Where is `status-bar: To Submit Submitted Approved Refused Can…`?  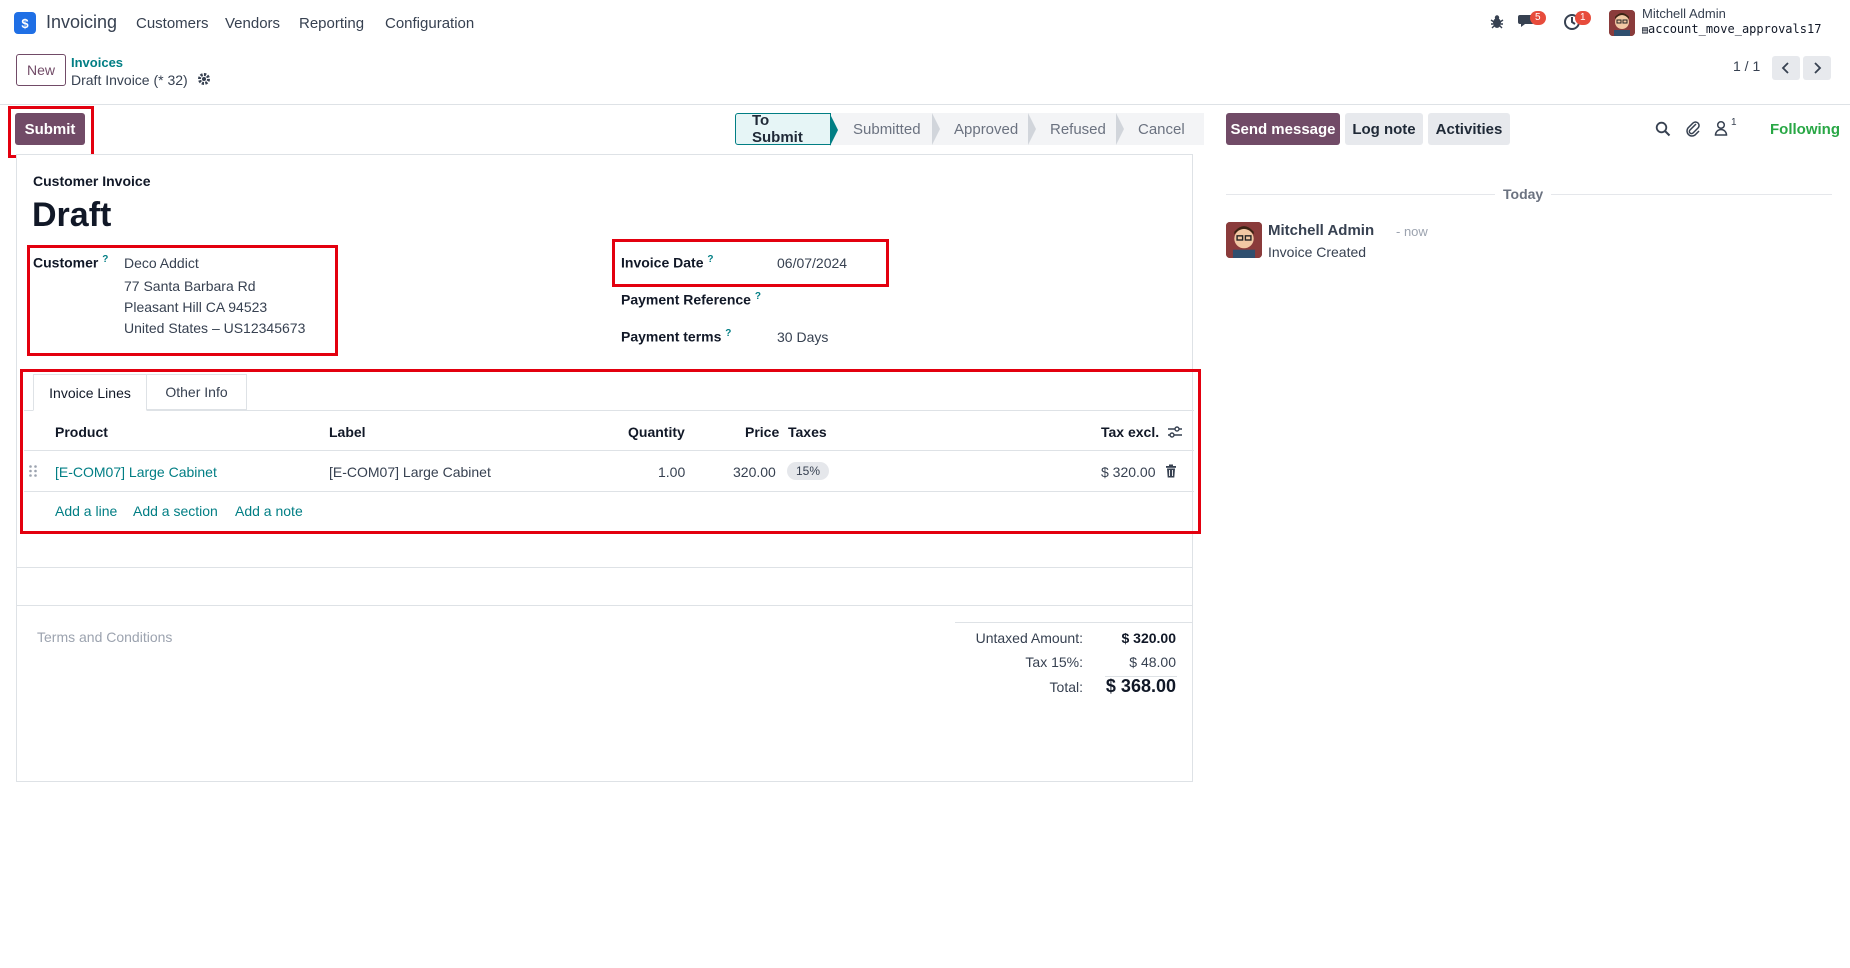
status-bar: To Submit Submitted Approved Refused Can… is located at coordinates (969, 129).